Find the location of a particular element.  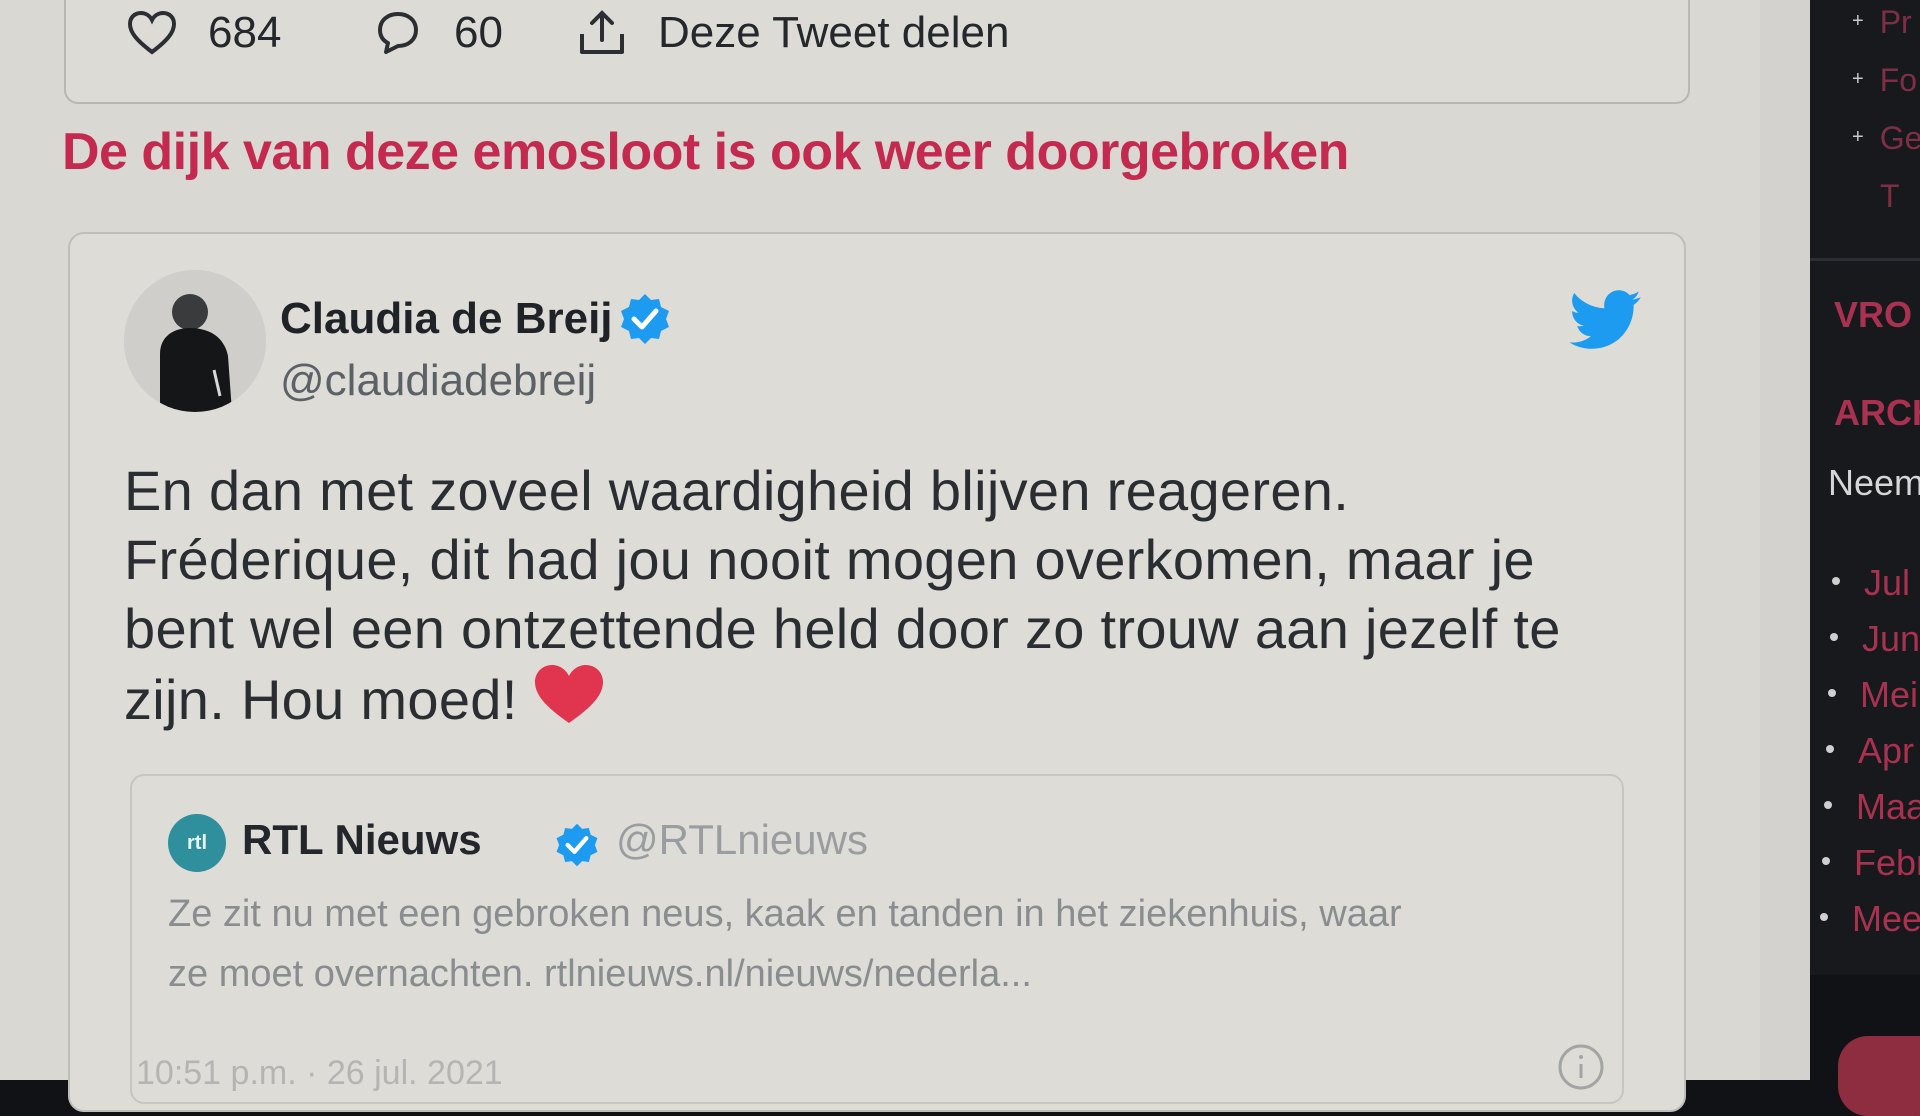

quoted-author-handle: @RTLnieuws is located at coordinates (742, 840).